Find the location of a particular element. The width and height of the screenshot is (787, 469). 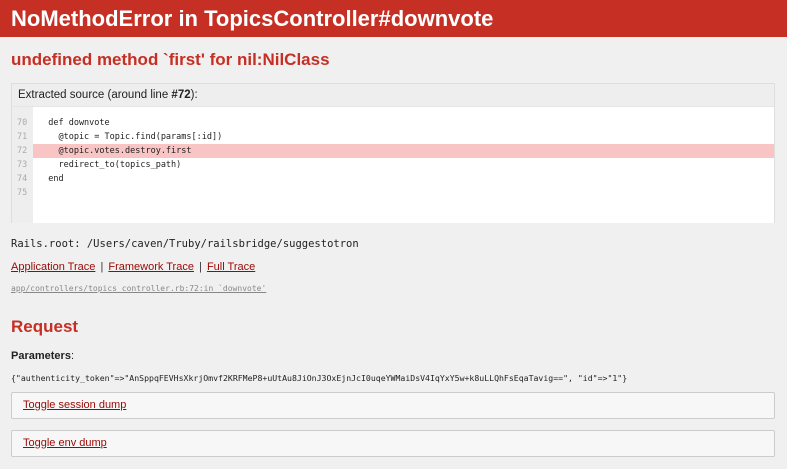

code-line: @topic = Topic.find(params[:id]) is located at coordinates (130, 137).